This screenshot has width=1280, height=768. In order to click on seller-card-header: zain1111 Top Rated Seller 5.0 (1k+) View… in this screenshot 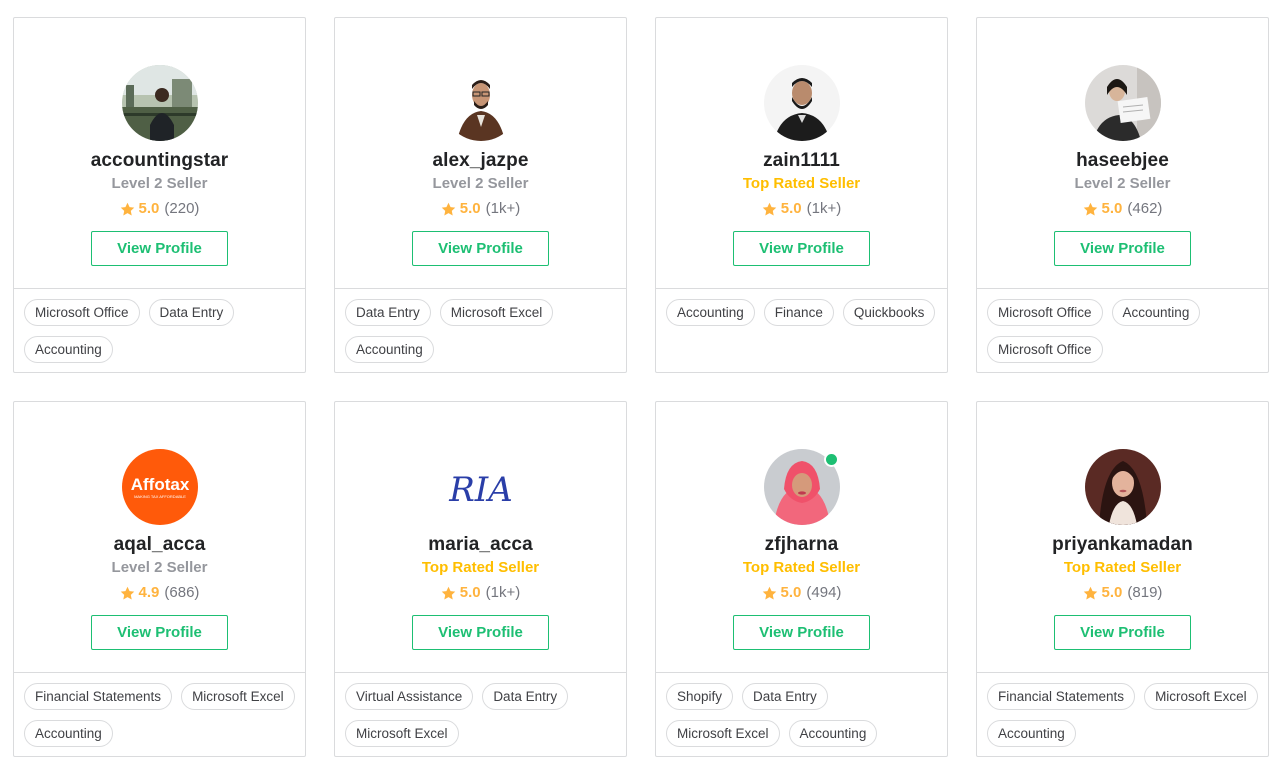, I will do `click(801, 153)`.